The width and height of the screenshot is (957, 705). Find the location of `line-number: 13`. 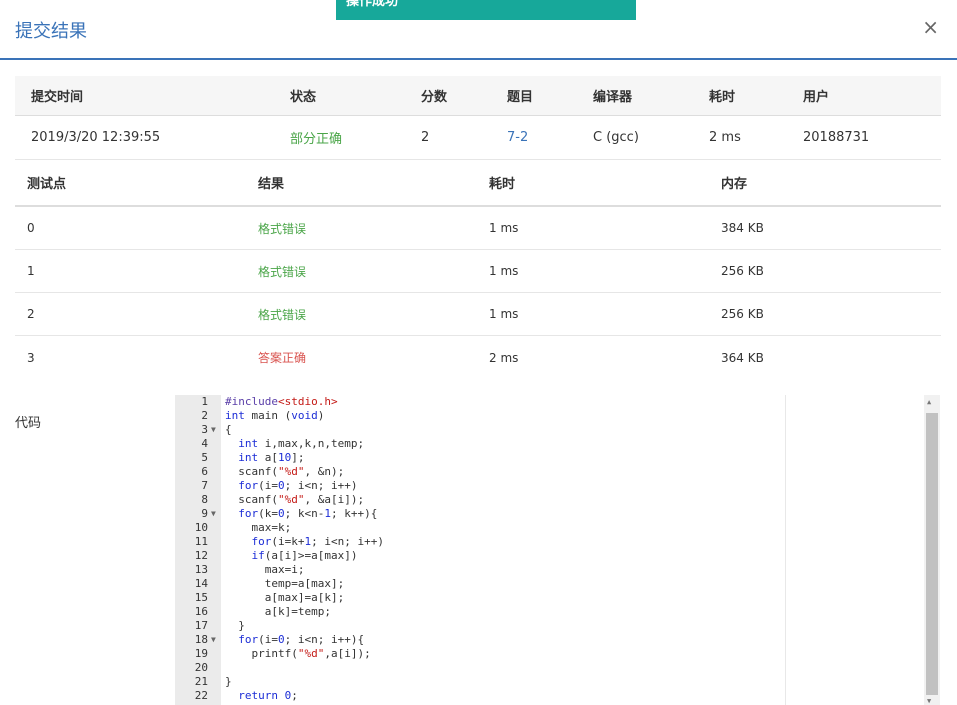

line-number: 13 is located at coordinates (201, 569).